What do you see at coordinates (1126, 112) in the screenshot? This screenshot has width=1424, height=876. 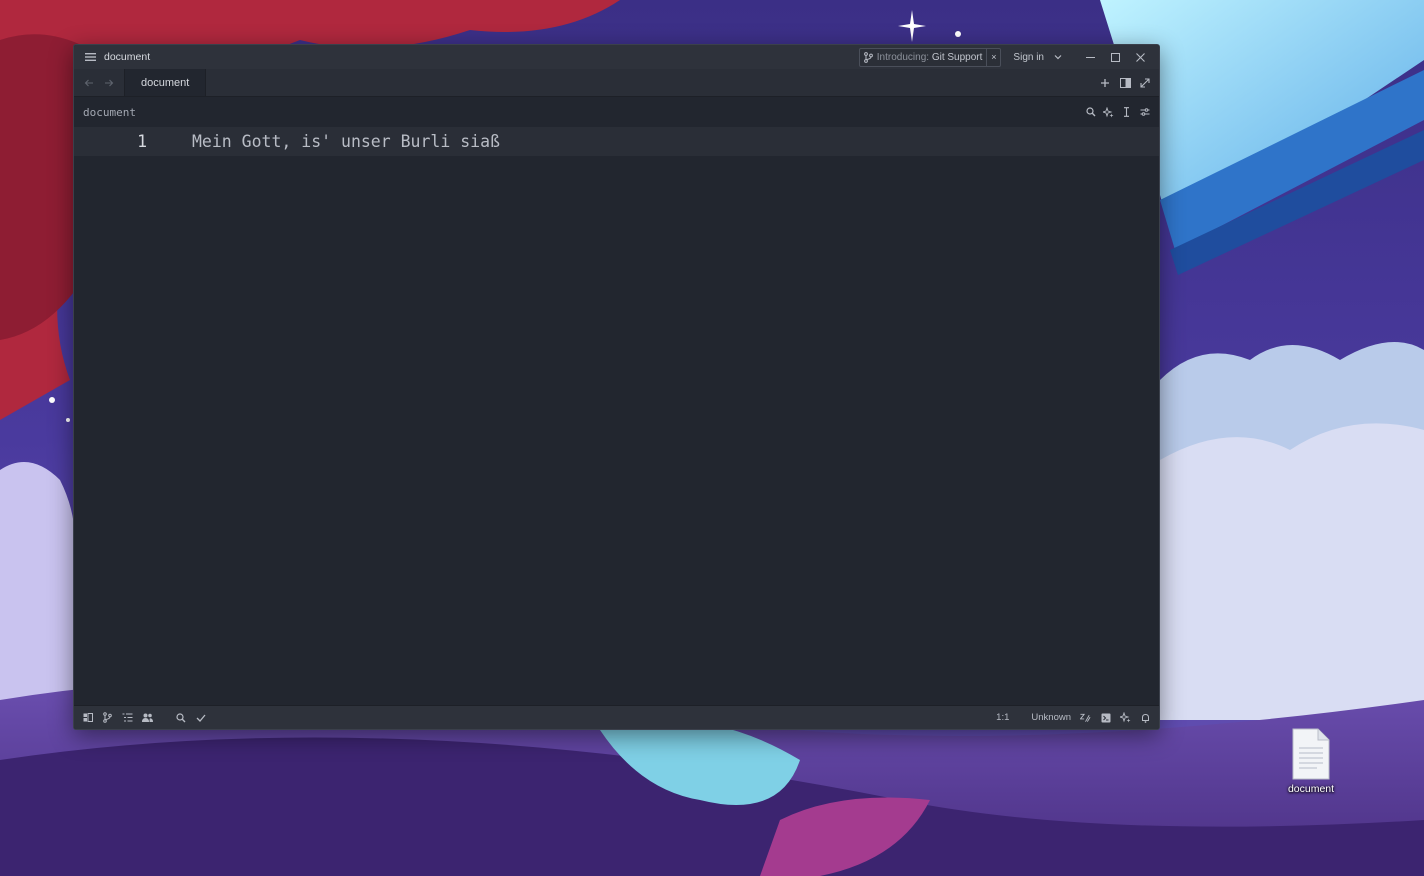 I see `text-cursor-icon` at bounding box center [1126, 112].